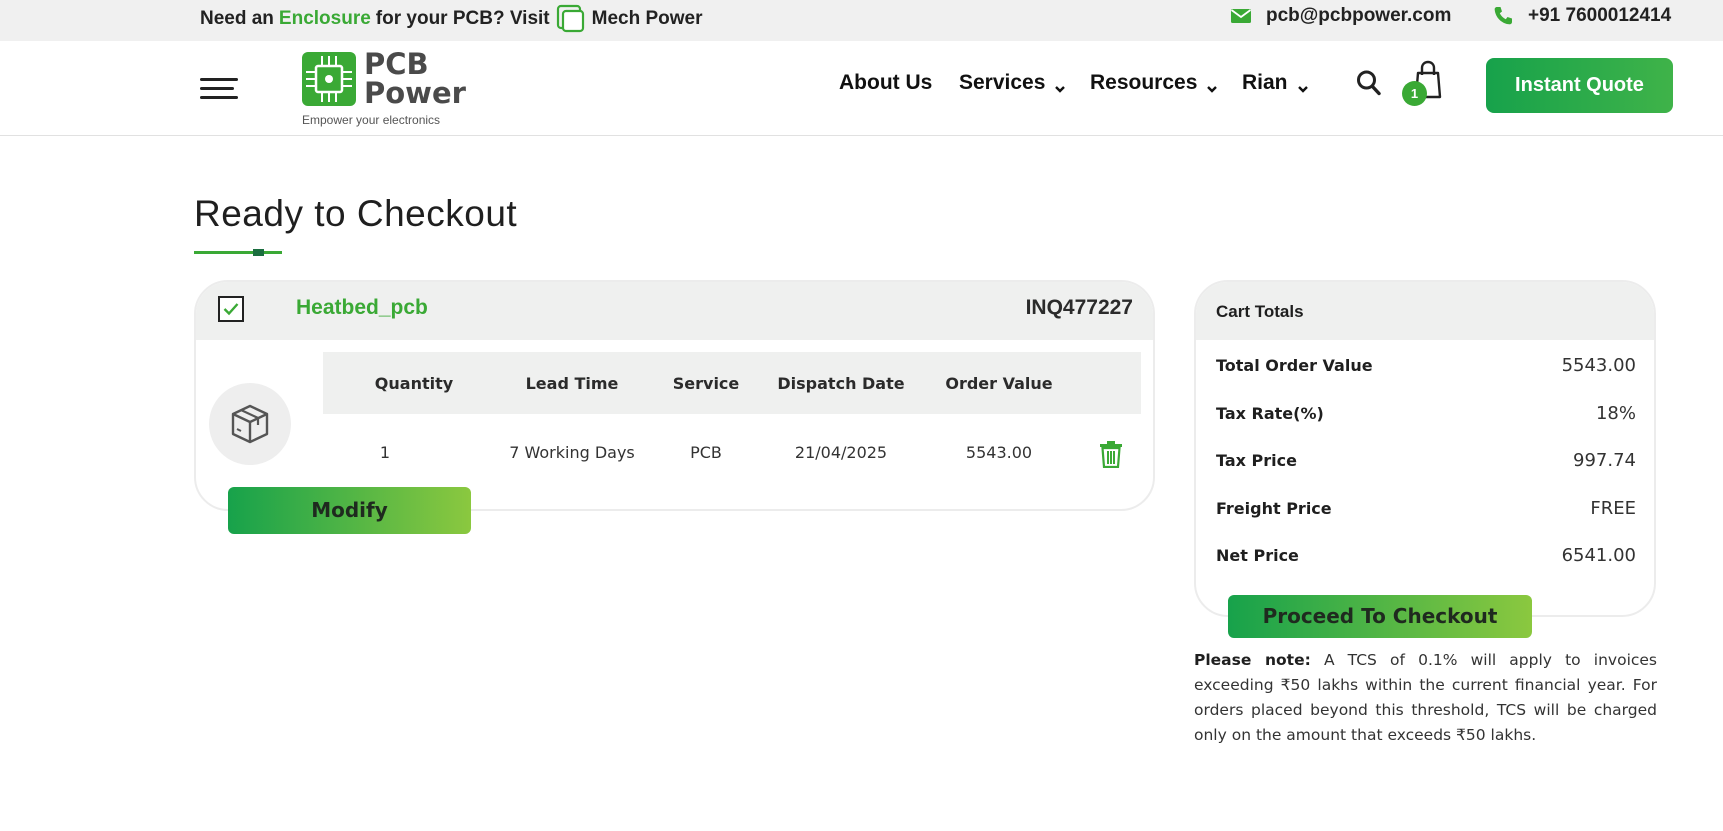 The width and height of the screenshot is (1723, 831). I want to click on tax-price-label: Tax Price, so click(1256, 460).